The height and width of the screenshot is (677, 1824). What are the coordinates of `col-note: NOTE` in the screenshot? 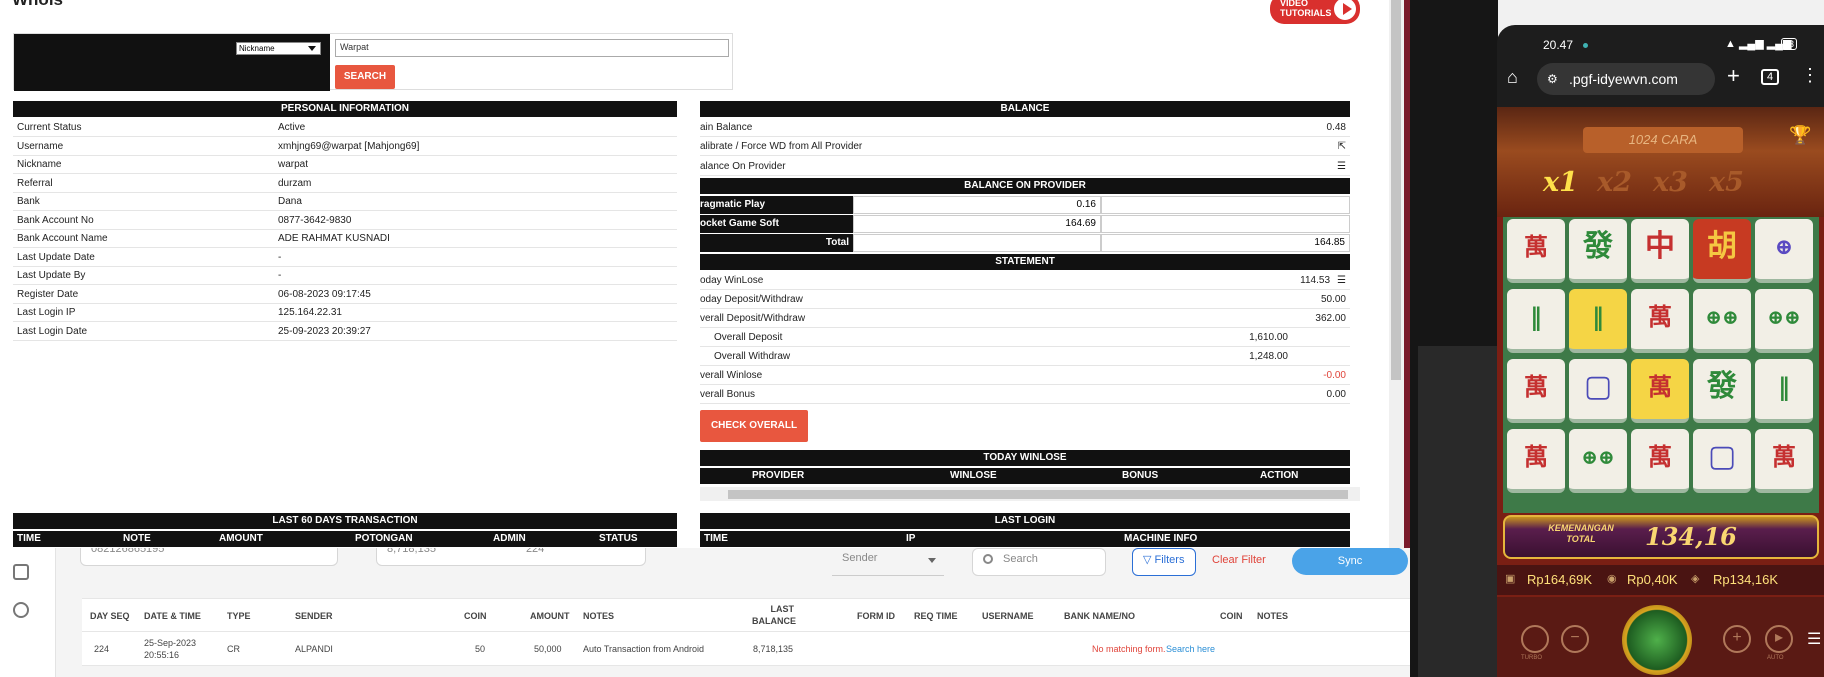 It's located at (137, 538).